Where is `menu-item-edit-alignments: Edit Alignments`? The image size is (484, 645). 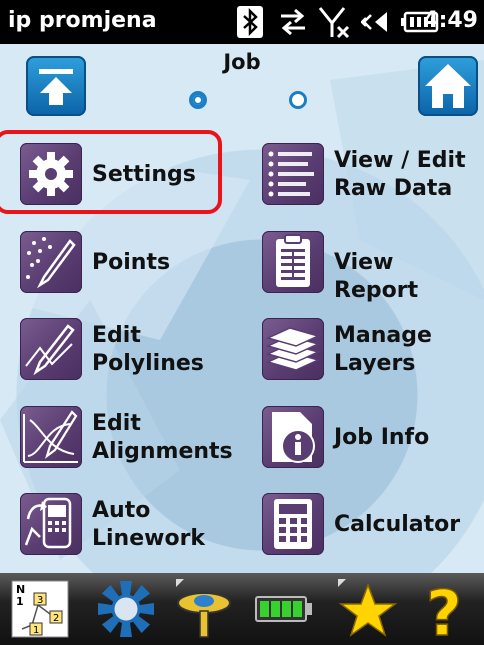 menu-item-edit-alignments: Edit Alignments is located at coordinates (130, 441).